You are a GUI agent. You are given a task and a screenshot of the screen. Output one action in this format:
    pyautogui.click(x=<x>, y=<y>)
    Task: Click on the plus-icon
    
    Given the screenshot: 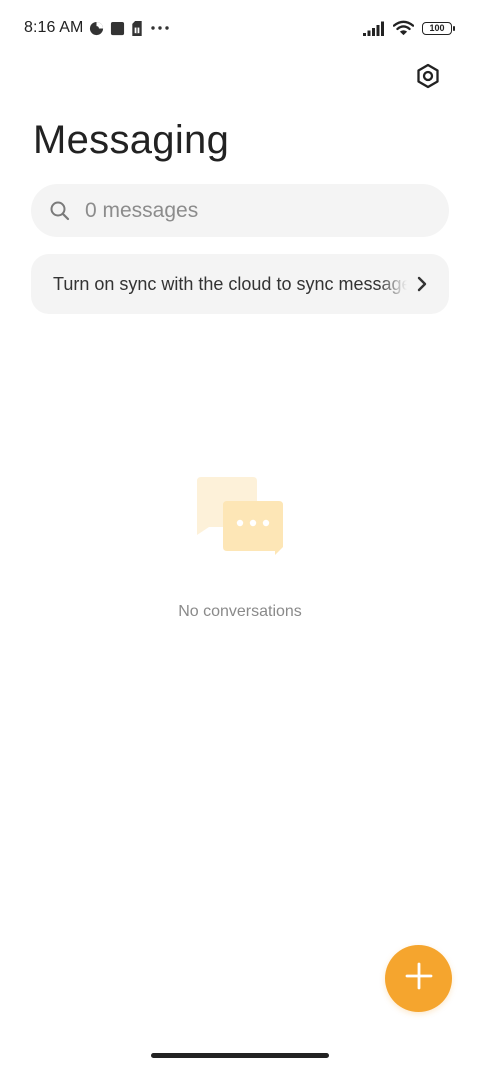 What is the action you would take?
    pyautogui.click(x=419, y=978)
    